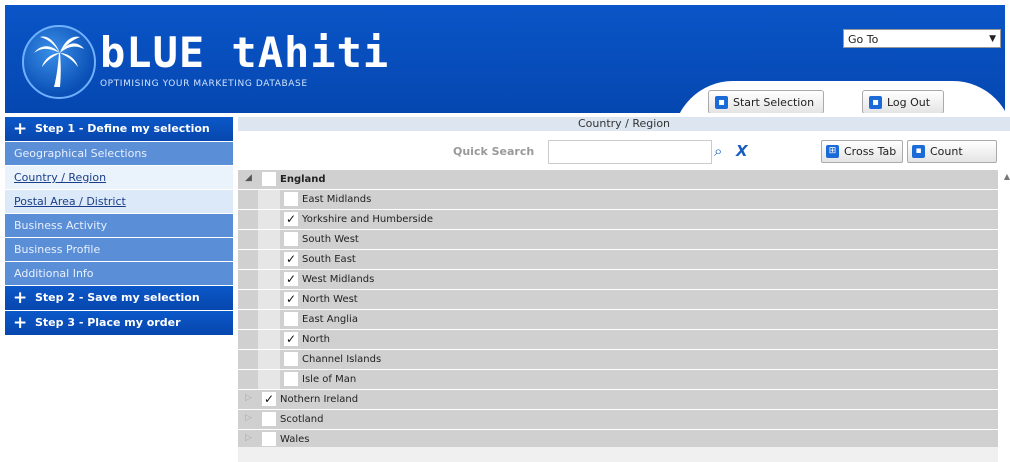 This screenshot has height=462, width=1010. Describe the element at coordinates (992, 39) in the screenshot. I see `dropdown-arrow-icon: ▼` at that location.